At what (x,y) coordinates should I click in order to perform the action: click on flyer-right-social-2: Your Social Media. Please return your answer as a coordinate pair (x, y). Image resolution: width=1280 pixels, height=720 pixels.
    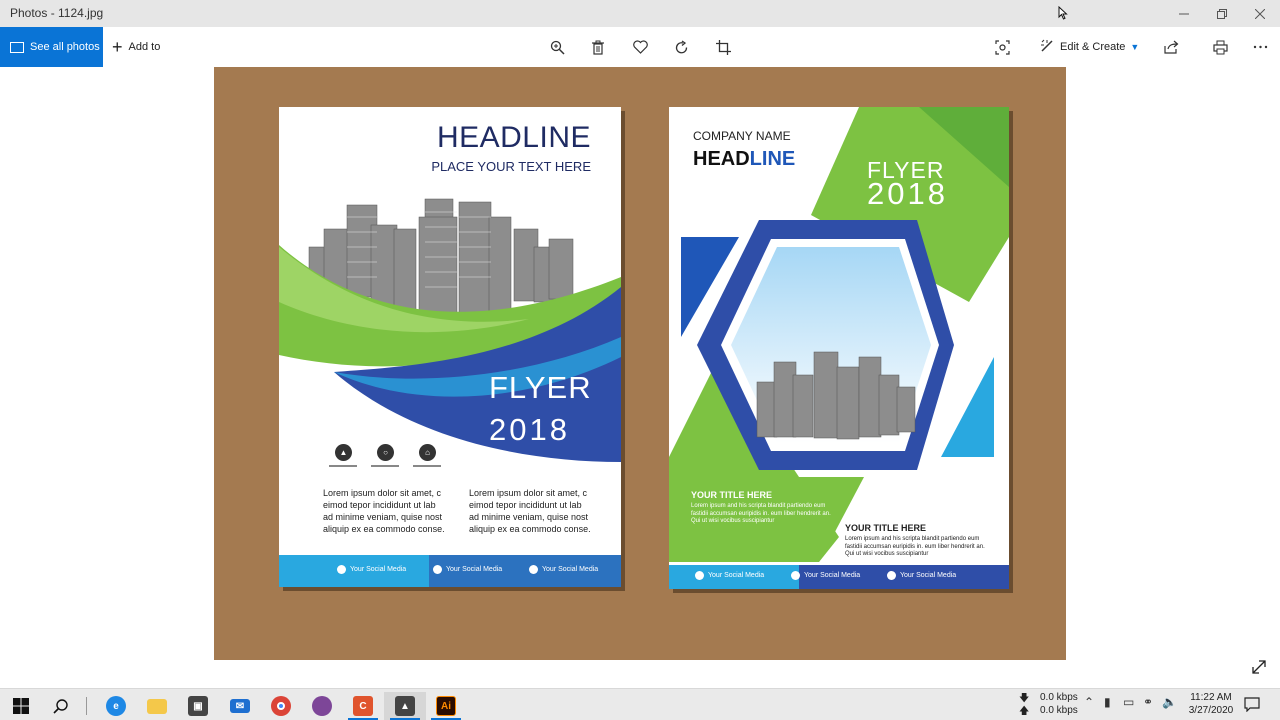
    Looking at the image, I should click on (825, 575).